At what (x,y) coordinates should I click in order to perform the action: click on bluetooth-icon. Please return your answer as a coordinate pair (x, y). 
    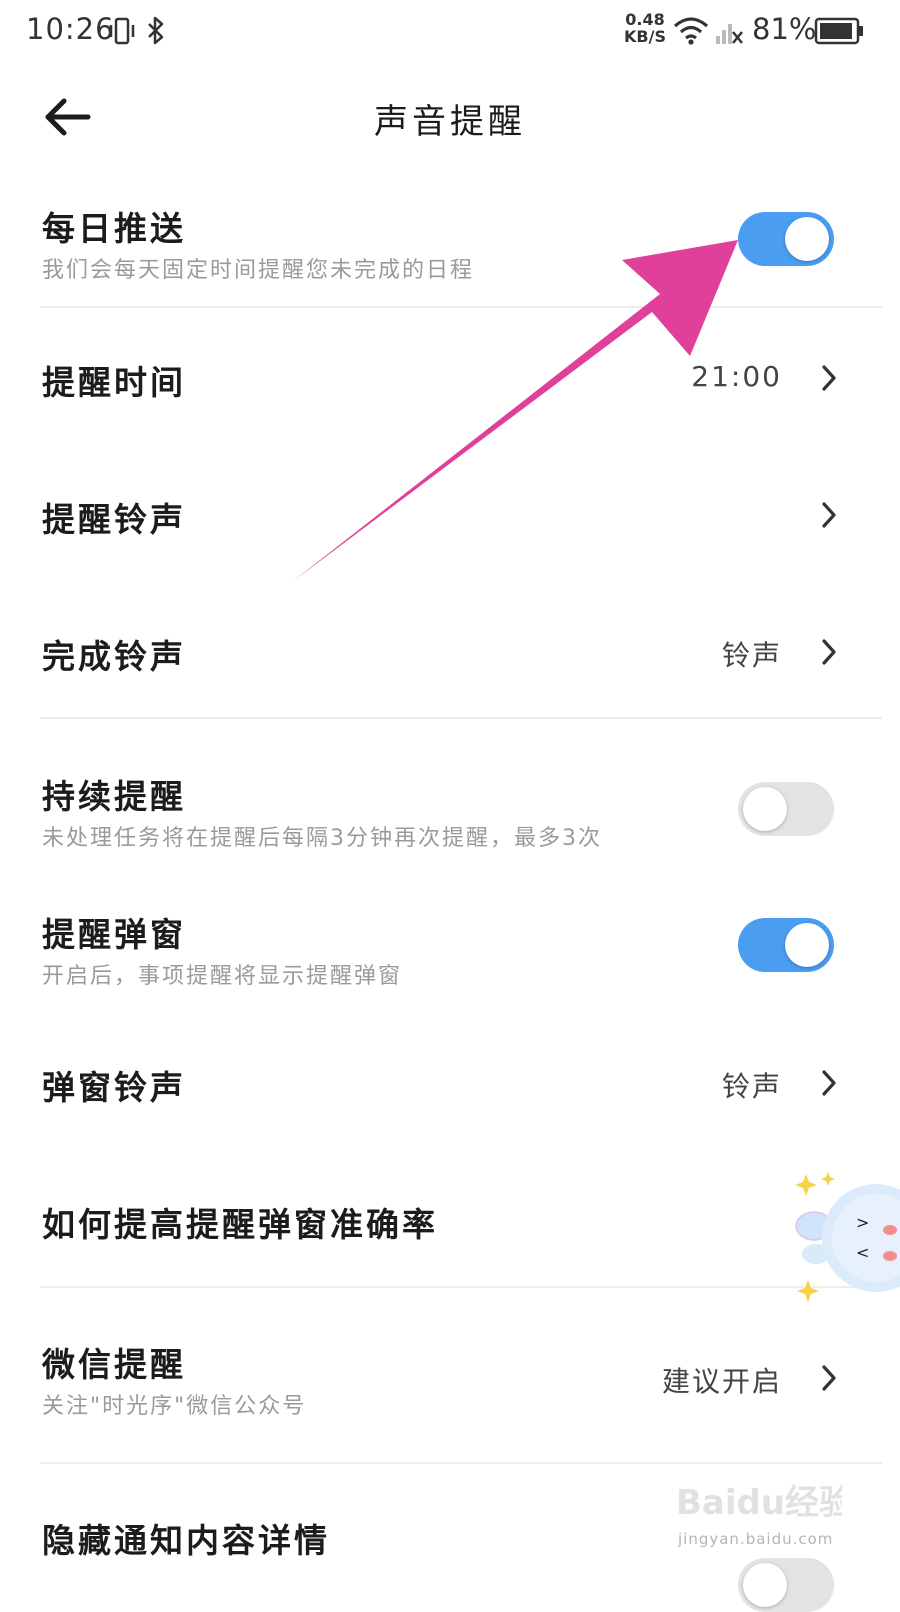
    Looking at the image, I should click on (156, 30).